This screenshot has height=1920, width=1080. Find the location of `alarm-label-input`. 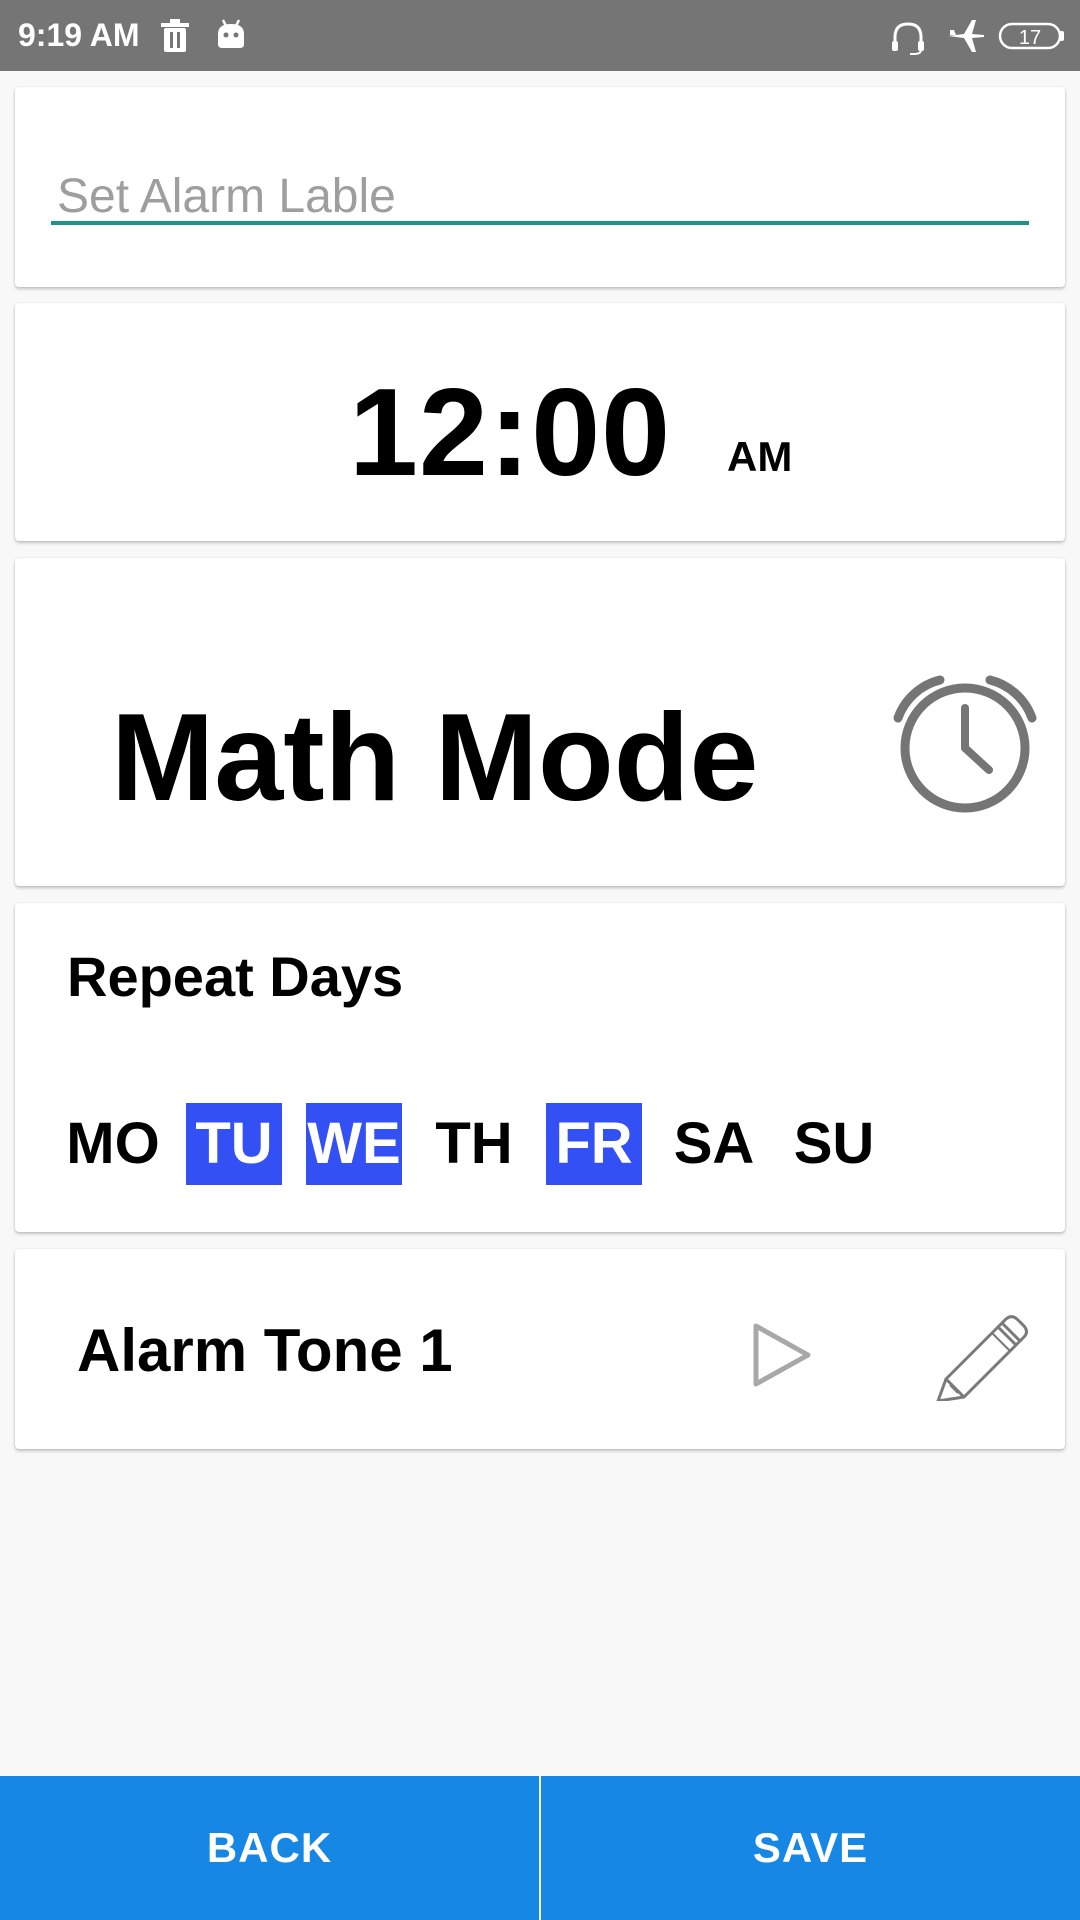

alarm-label-input is located at coordinates (540, 198).